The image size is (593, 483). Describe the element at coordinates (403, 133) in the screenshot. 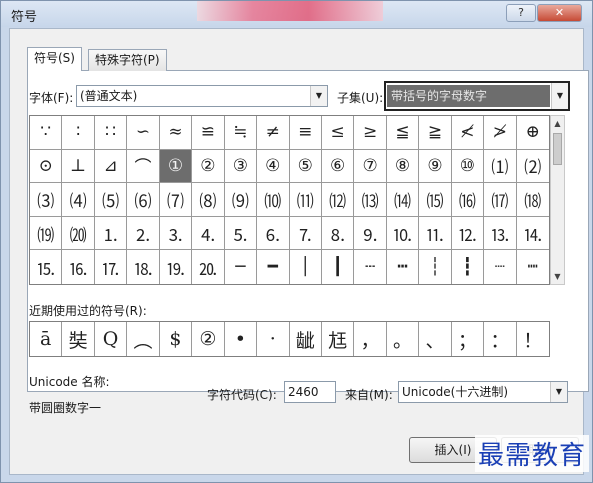

I see `symbol-cell: ≦` at that location.